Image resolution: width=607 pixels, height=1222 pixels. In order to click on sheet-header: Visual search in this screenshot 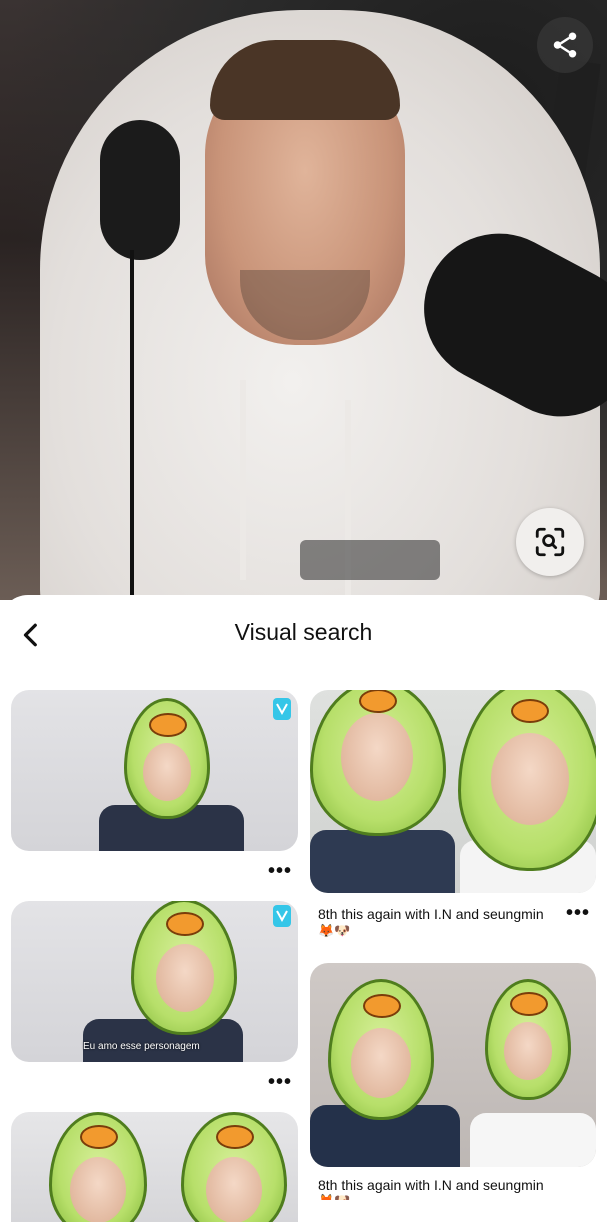, I will do `click(303, 635)`.